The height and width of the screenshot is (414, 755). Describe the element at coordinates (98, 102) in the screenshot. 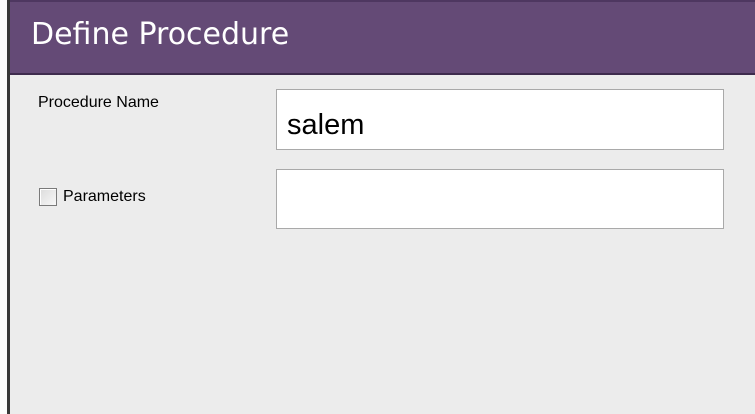

I see `procedure-name-label: Procedure Name` at that location.